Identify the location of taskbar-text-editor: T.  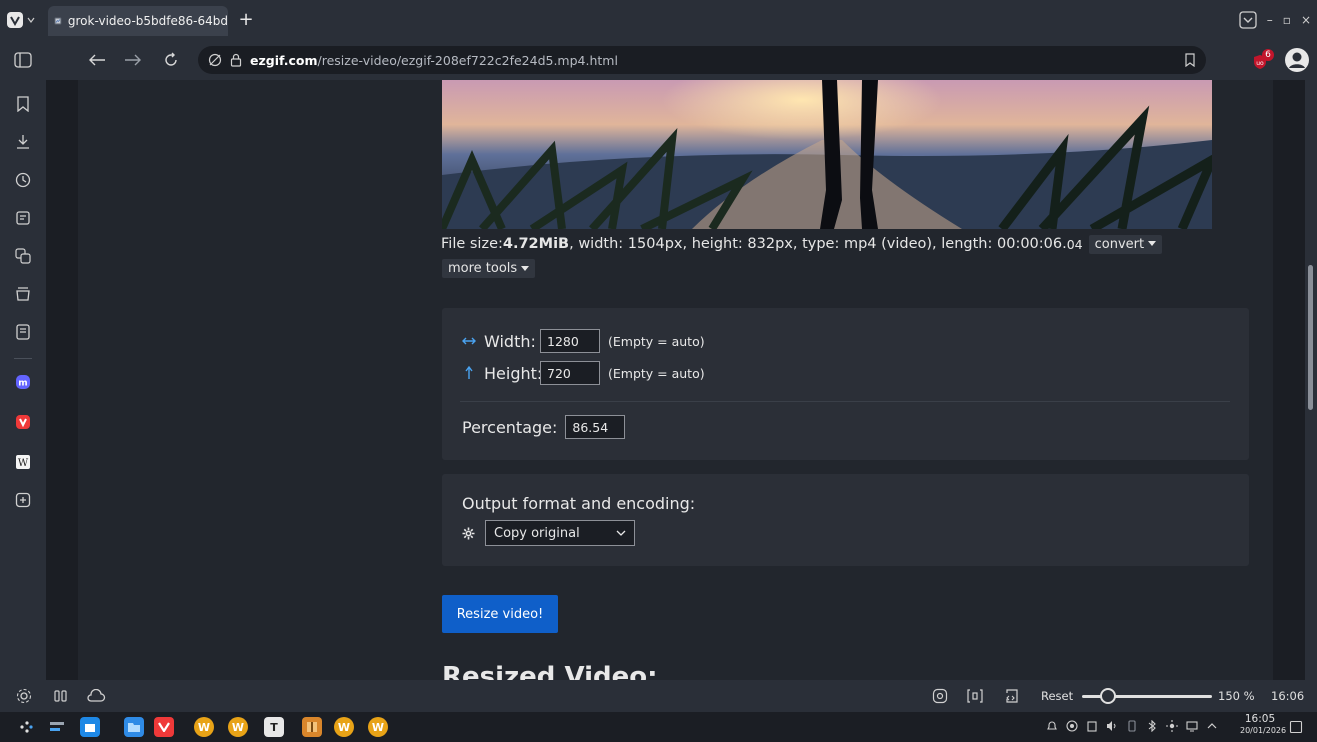
(274, 727).